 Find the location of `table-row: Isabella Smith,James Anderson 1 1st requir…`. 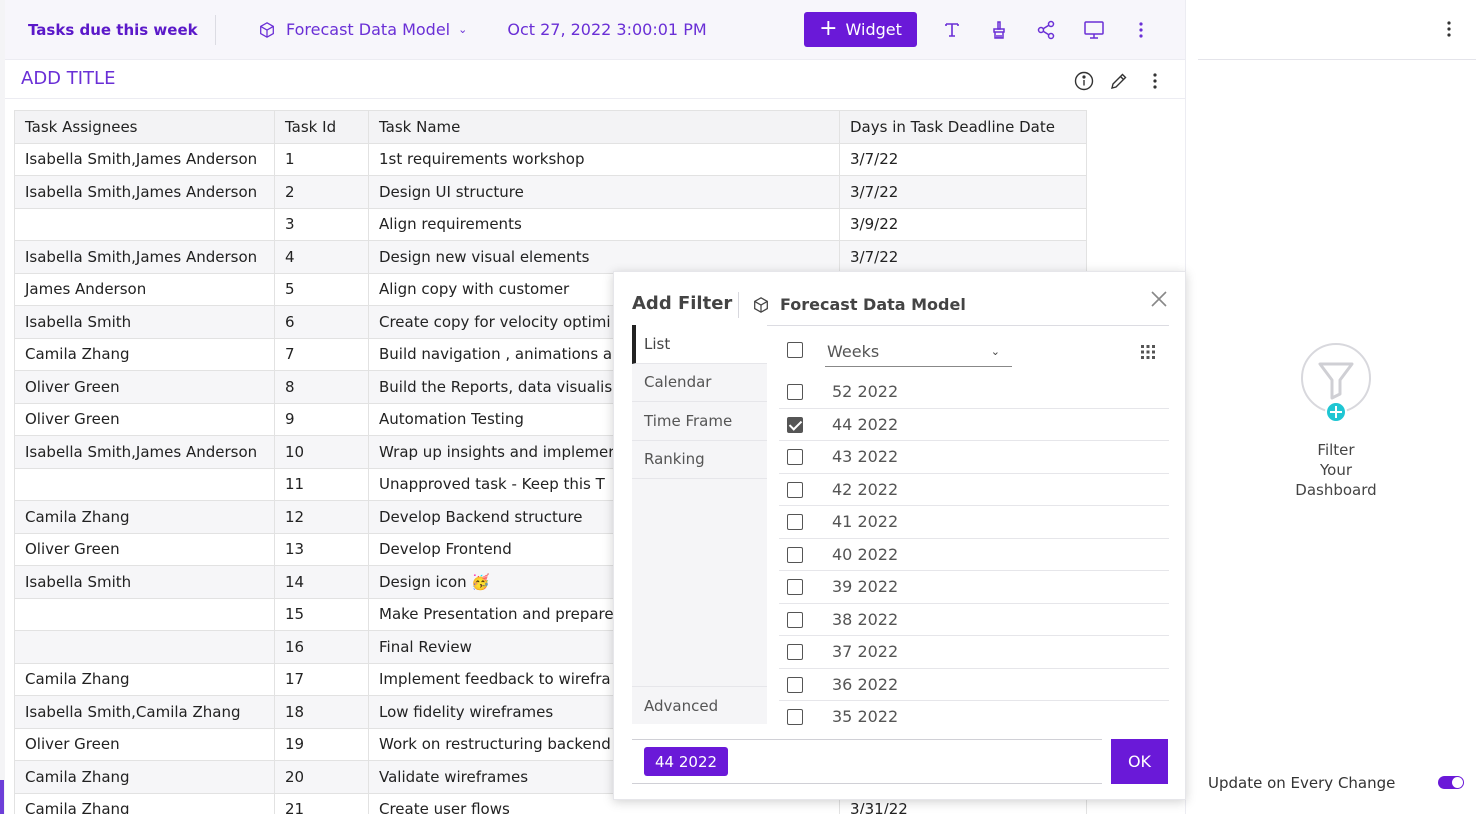

table-row: Isabella Smith,James Anderson 1 1st requir… is located at coordinates (550, 159).